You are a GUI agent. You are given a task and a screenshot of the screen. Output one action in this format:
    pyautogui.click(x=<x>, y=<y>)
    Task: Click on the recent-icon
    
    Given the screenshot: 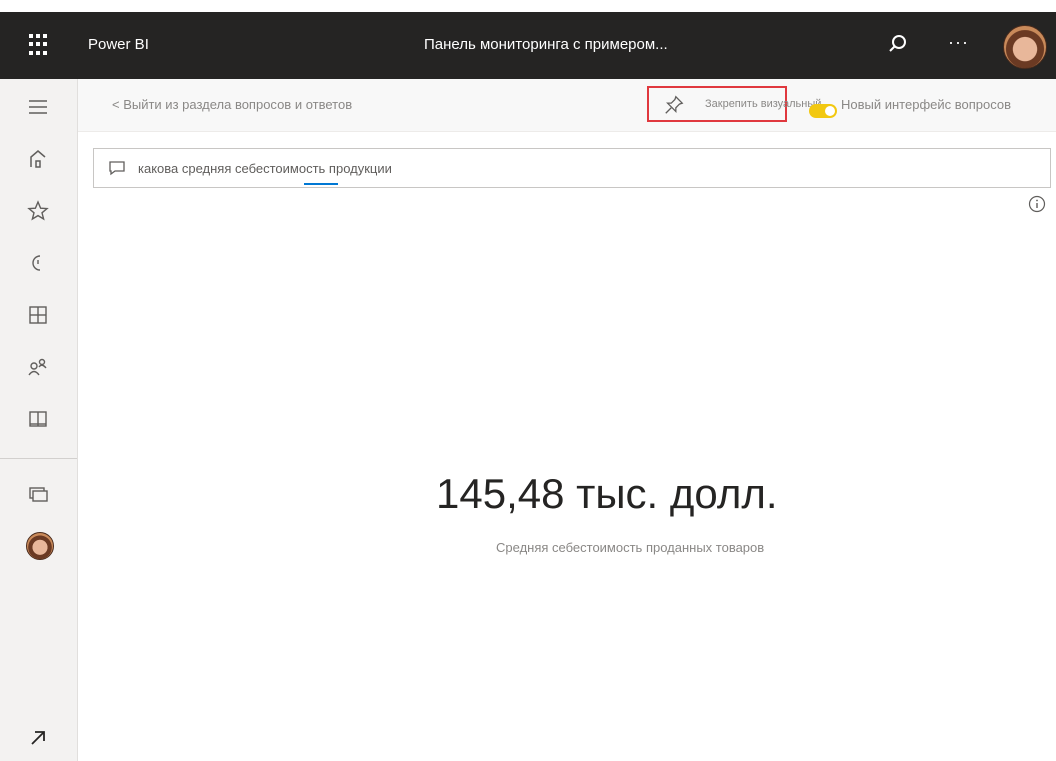 What is the action you would take?
    pyautogui.click(x=38, y=263)
    